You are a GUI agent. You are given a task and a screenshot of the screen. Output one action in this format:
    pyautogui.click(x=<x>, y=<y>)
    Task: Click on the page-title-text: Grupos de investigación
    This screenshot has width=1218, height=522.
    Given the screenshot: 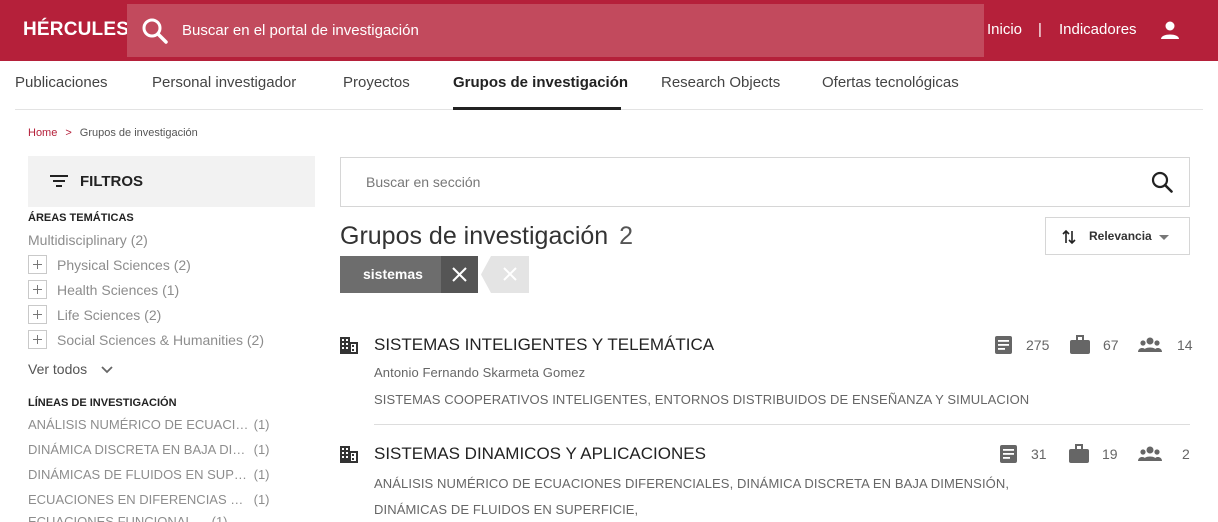 What is the action you would take?
    pyautogui.click(x=474, y=236)
    